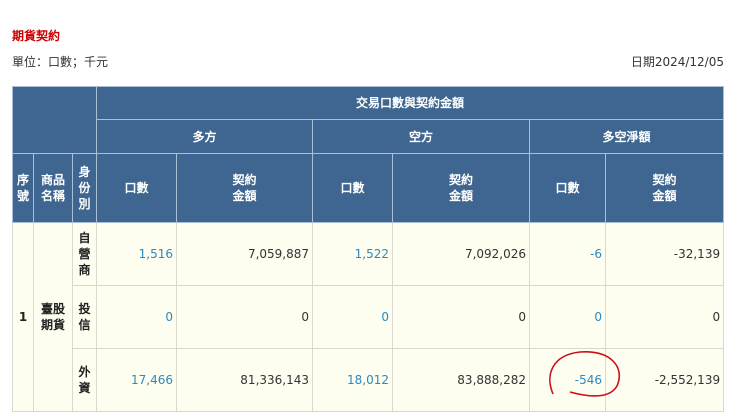 This screenshot has height=416, width=740. What do you see at coordinates (84, 380) in the screenshot?
I see `identity-cell: 外資` at bounding box center [84, 380].